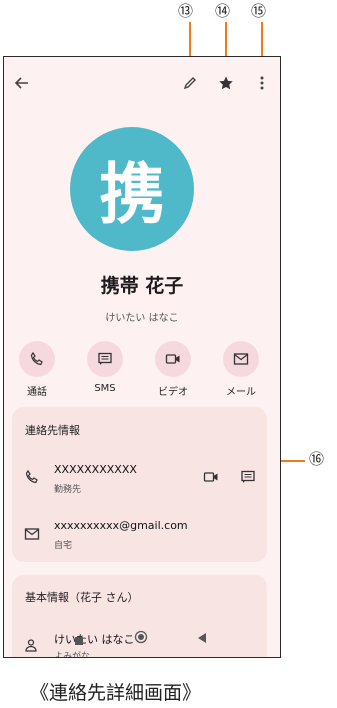 This screenshot has height=708, width=337. Describe the element at coordinates (105, 359) in the screenshot. I see `message-icon` at that location.